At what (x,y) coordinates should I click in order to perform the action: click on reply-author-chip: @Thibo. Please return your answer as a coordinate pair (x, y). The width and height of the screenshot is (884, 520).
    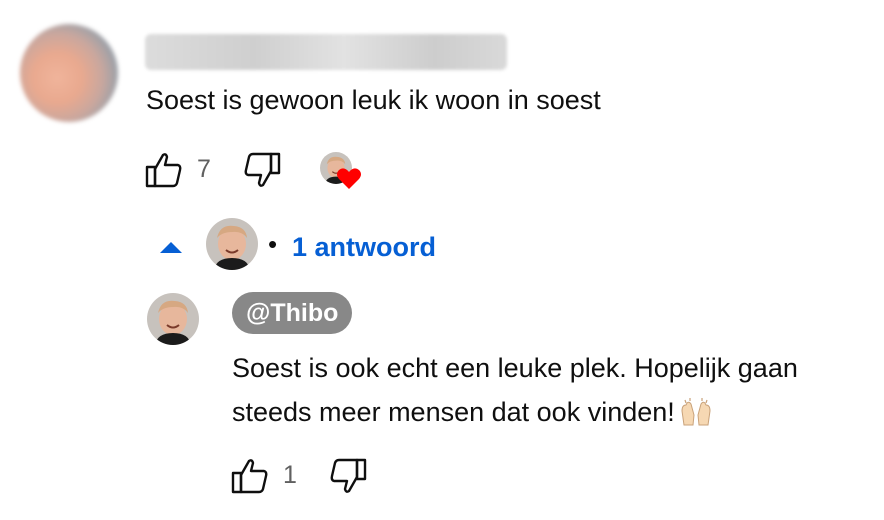
    Looking at the image, I should click on (292, 313).